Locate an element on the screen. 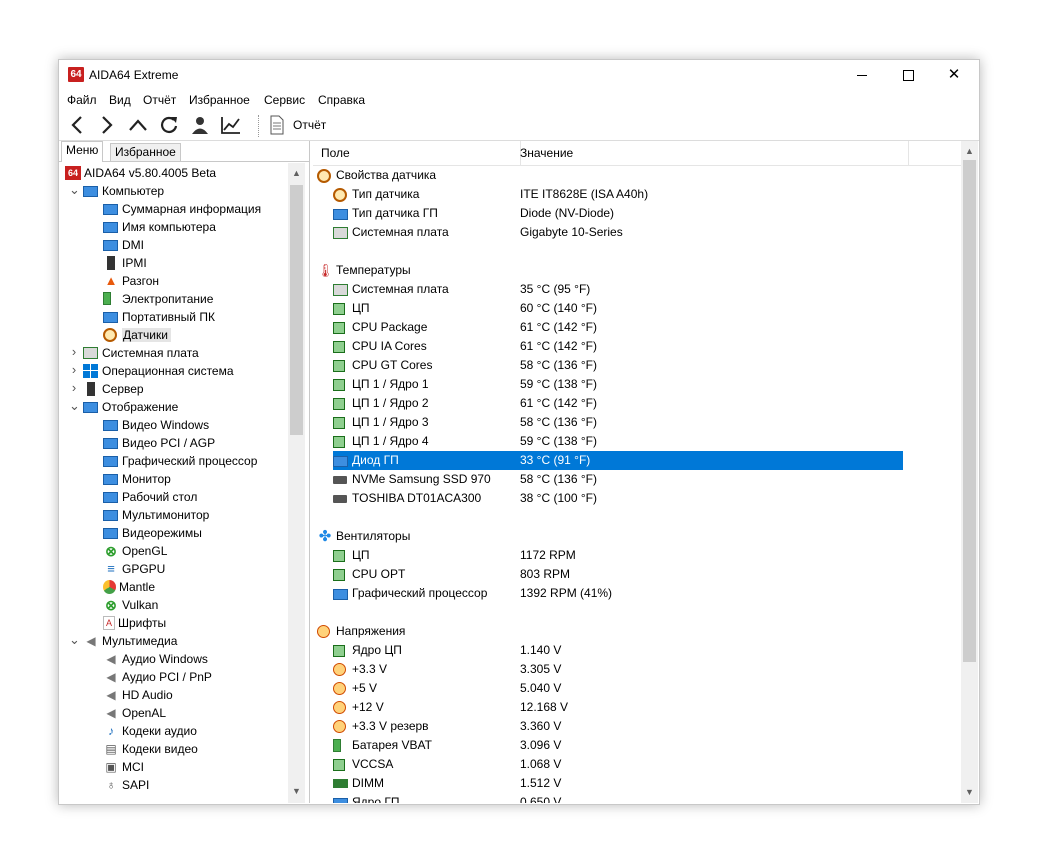 The height and width of the screenshot is (860, 1049). sensor-row: DIMM 1.512 V is located at coordinates (608, 783).